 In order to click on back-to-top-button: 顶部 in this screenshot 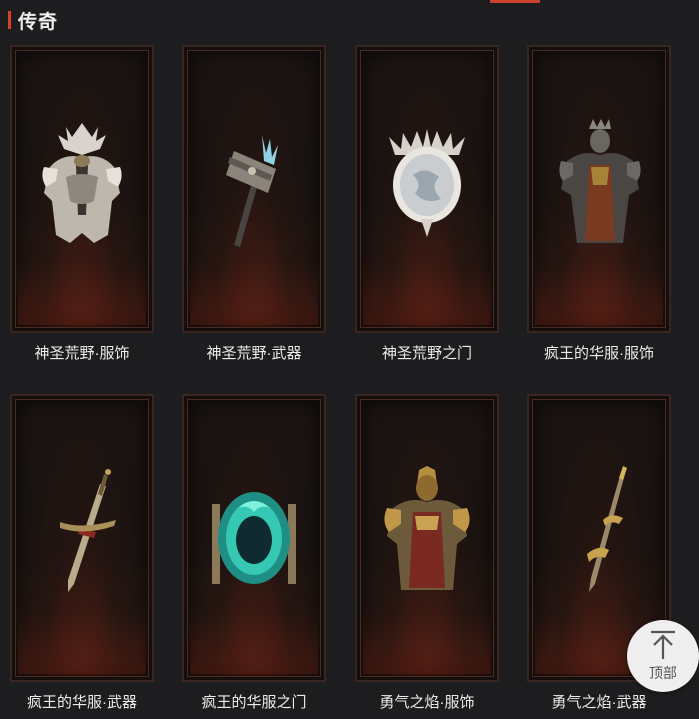, I will do `click(663, 656)`.